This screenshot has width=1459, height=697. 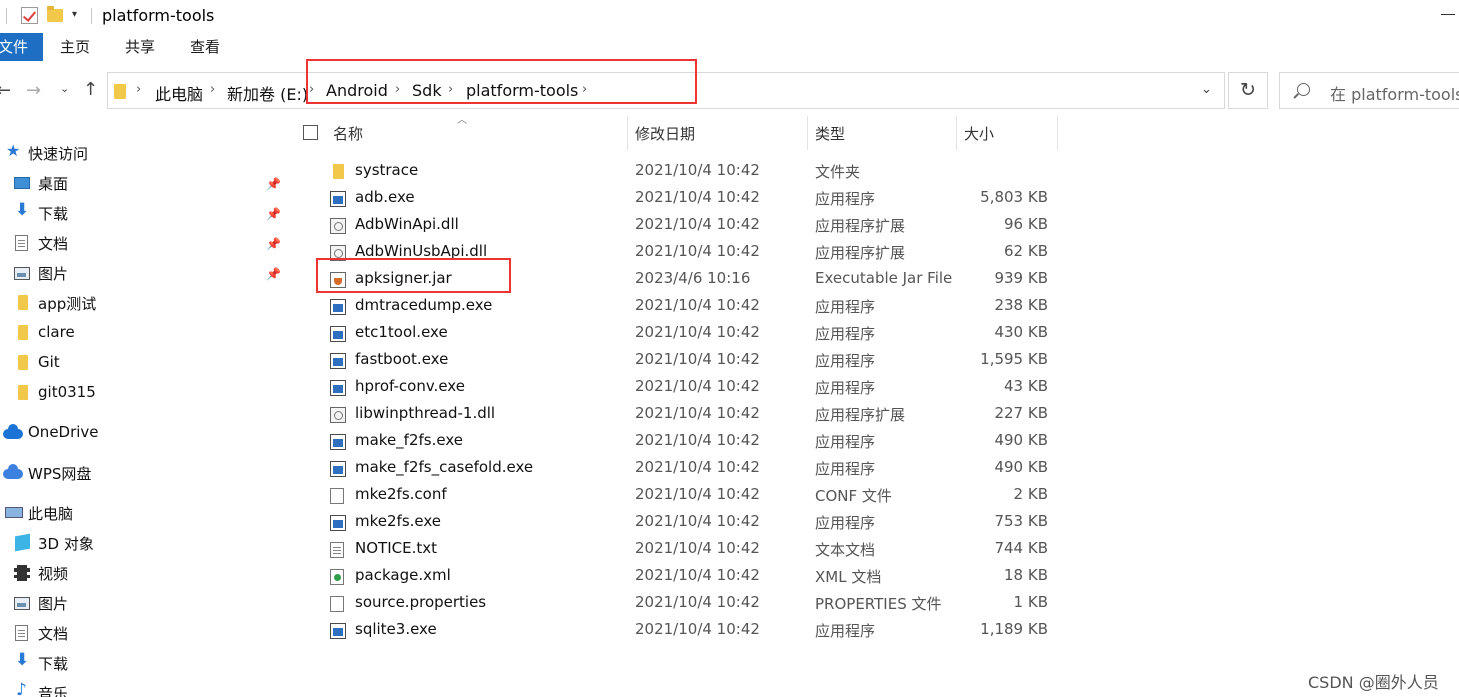 I want to click on table-row: NOTICE.txt 2021/10/4 10:42 文本文档 744 KB, so click(x=678, y=550).